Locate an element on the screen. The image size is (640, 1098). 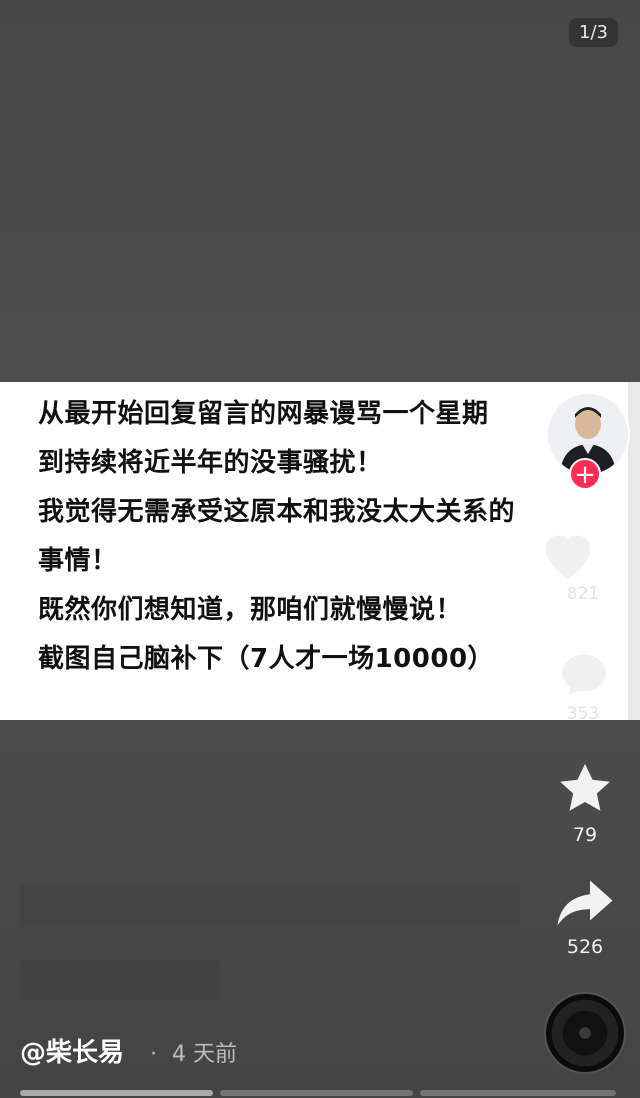
comment-count: 353 is located at coordinates (583, 714).